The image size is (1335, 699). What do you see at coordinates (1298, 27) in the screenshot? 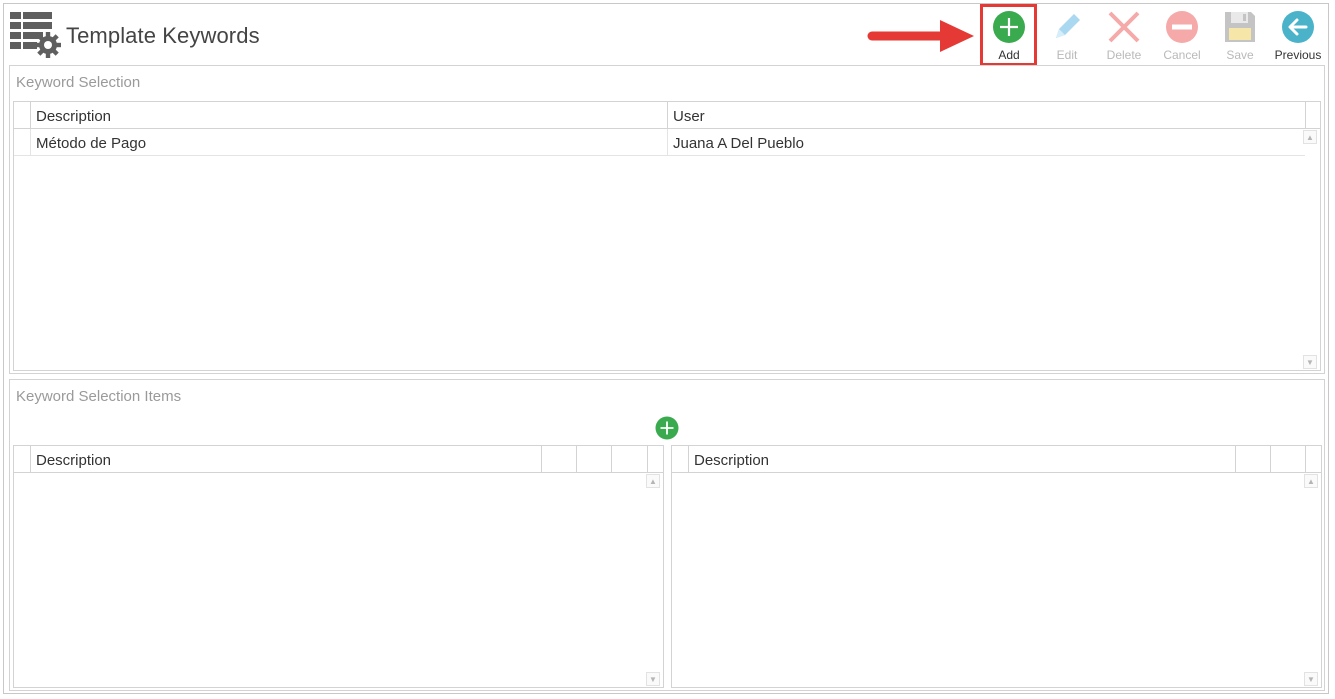
I see `arrow-left-circle-icon` at bounding box center [1298, 27].